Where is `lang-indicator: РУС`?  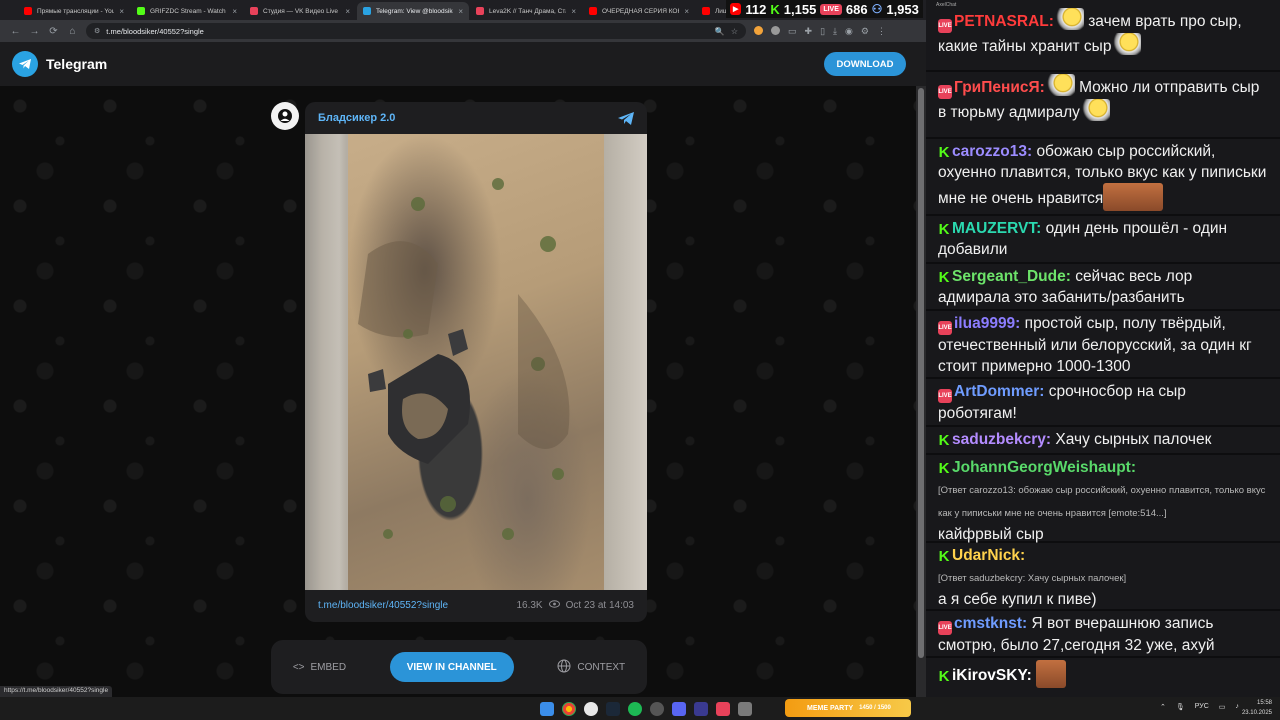 lang-indicator: РУС is located at coordinates (1202, 707).